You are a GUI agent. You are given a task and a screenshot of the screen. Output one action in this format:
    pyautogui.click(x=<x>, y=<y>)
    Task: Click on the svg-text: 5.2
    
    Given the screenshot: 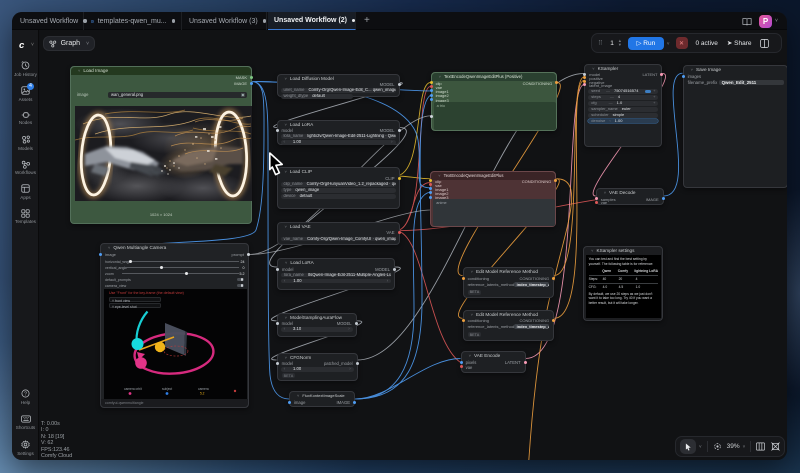 What is the action you would take?
    pyautogui.click(x=202, y=393)
    